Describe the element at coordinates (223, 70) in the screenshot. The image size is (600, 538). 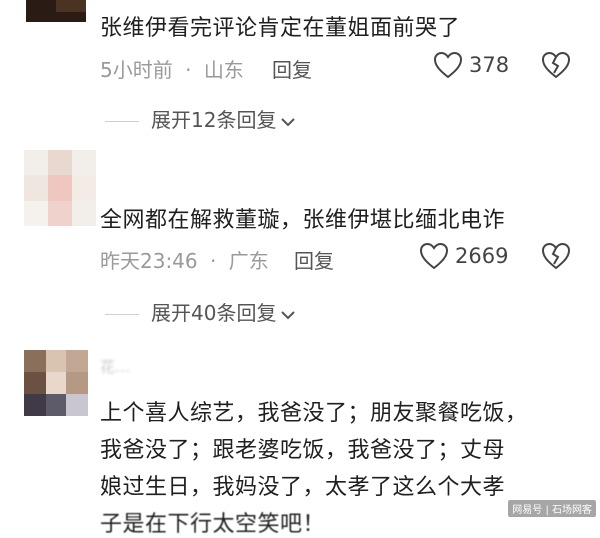
I see `comment-location: 山东` at that location.